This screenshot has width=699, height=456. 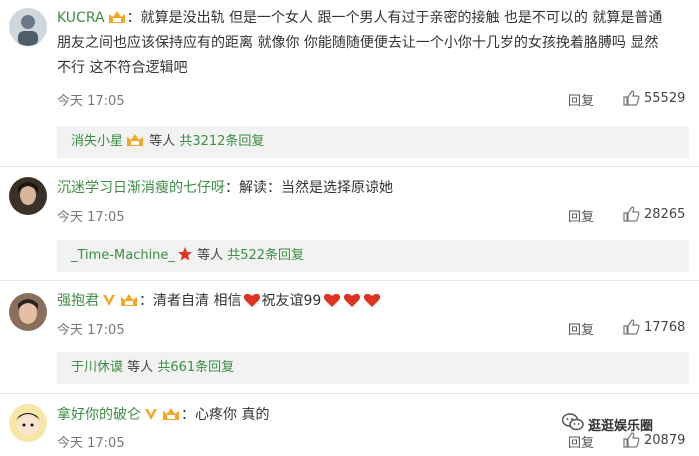 What do you see at coordinates (265, 255) in the screenshot?
I see `reply-count-link: 共522条回复` at bounding box center [265, 255].